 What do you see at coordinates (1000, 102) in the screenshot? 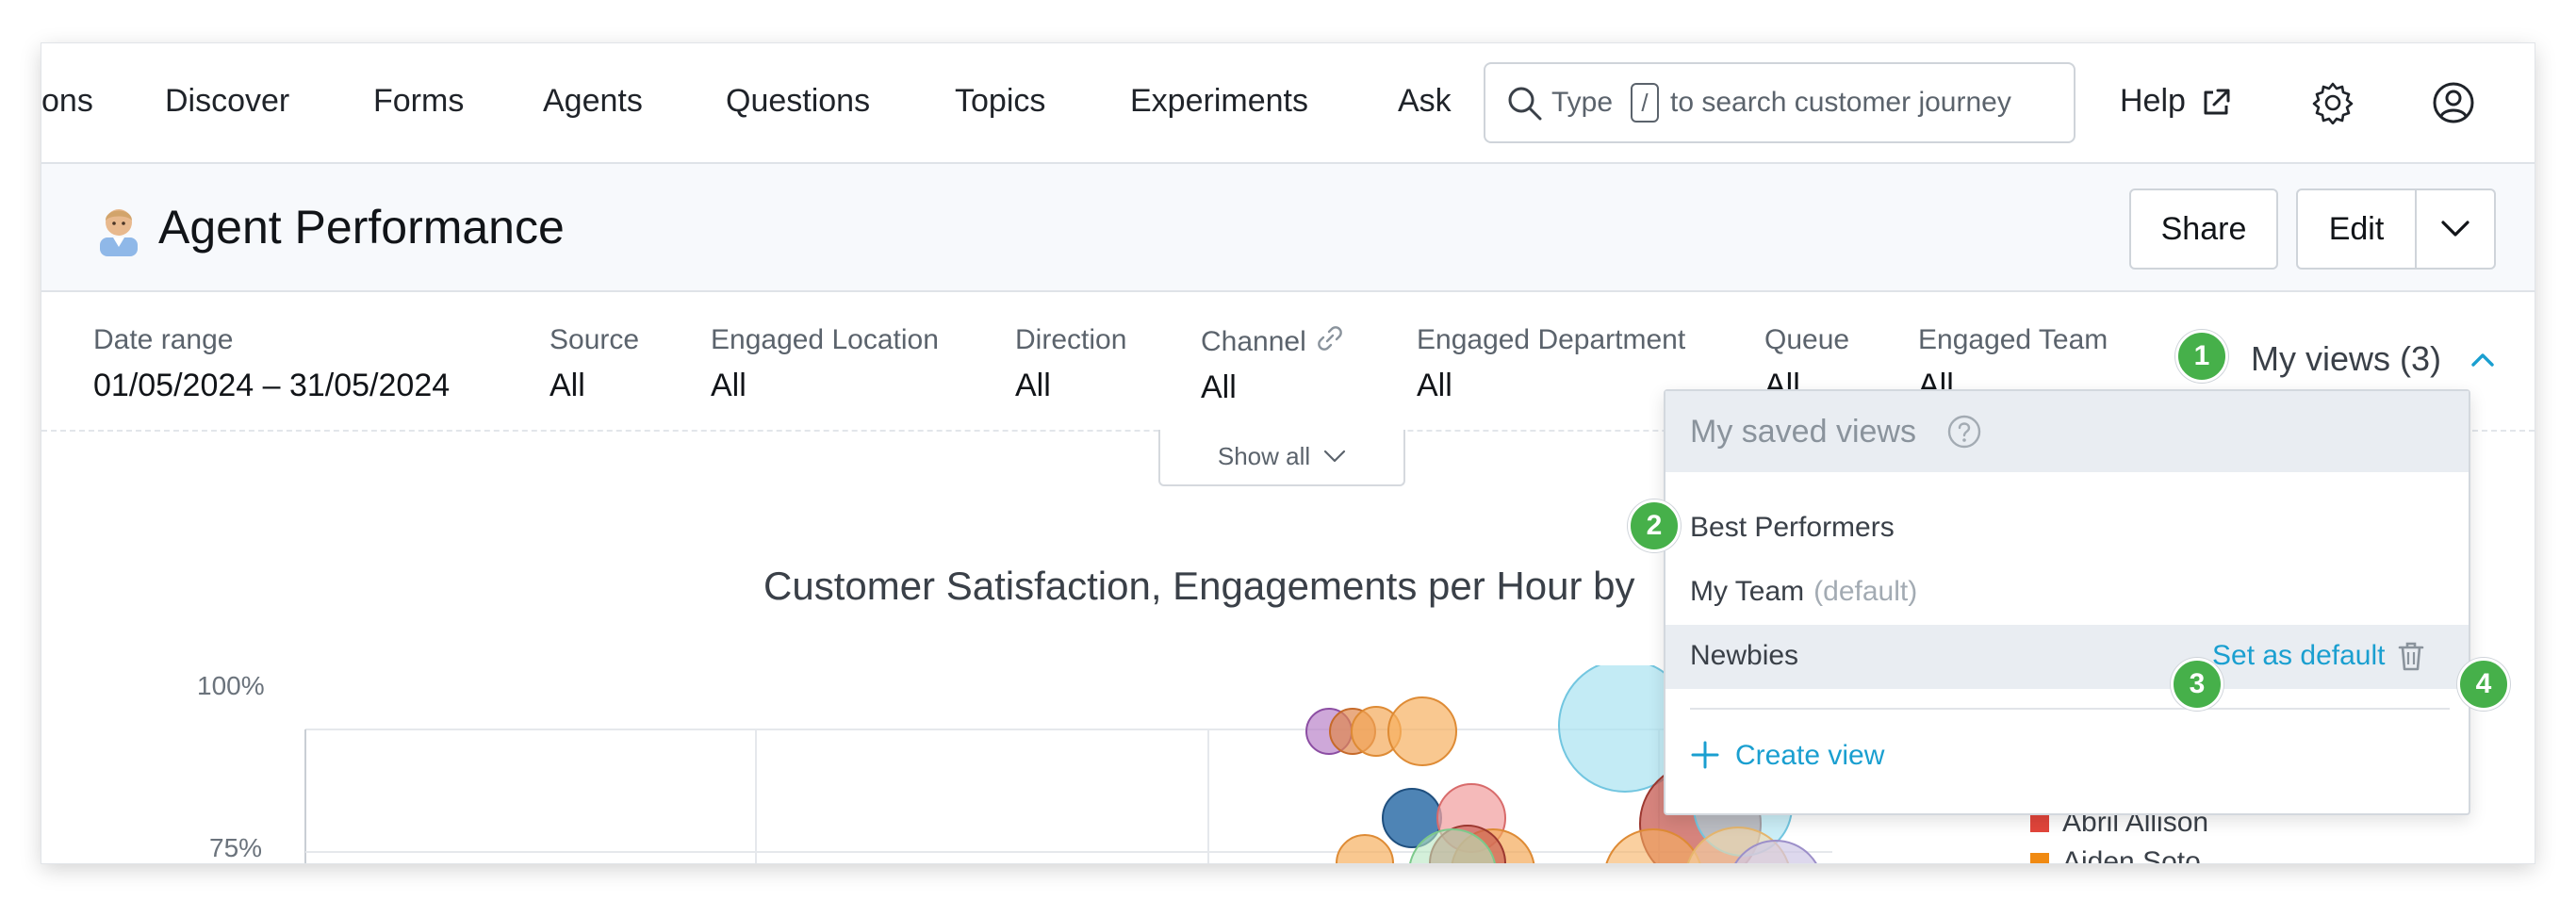
I see `nav-item-topics: Topics` at bounding box center [1000, 102].